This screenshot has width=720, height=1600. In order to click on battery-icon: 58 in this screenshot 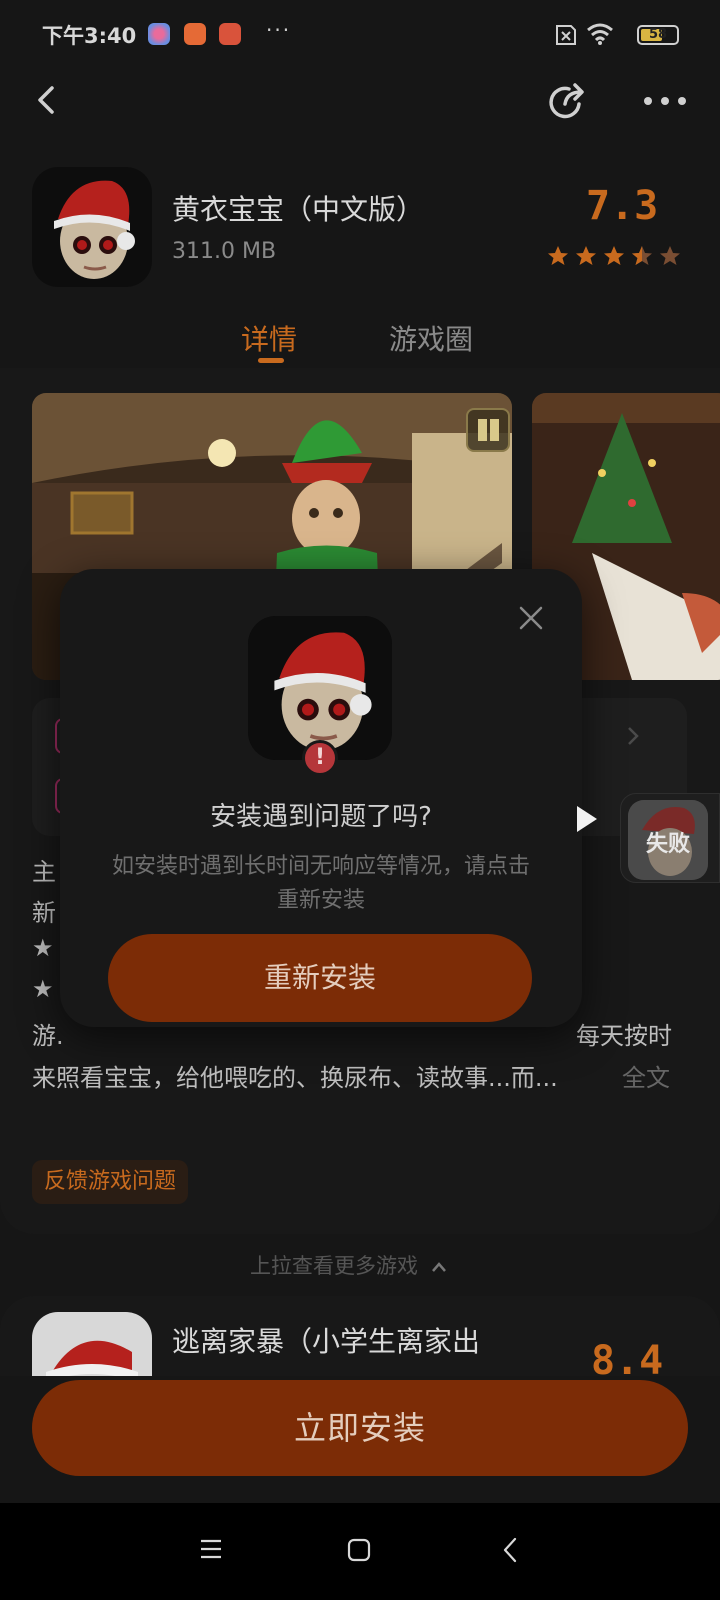, I will do `click(658, 35)`.